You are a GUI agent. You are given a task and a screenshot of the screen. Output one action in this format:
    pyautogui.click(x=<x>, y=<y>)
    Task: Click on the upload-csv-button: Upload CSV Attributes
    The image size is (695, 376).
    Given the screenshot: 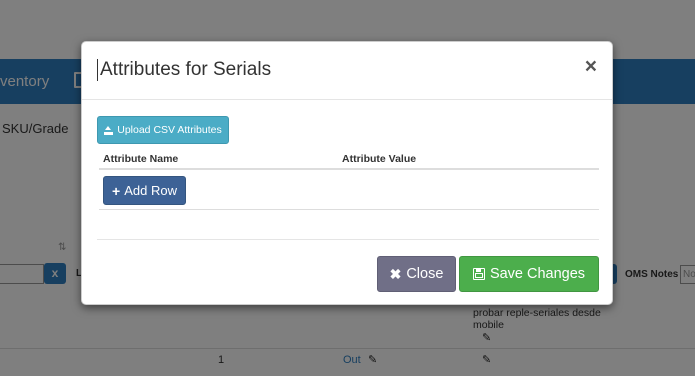 What is the action you would take?
    pyautogui.click(x=163, y=130)
    